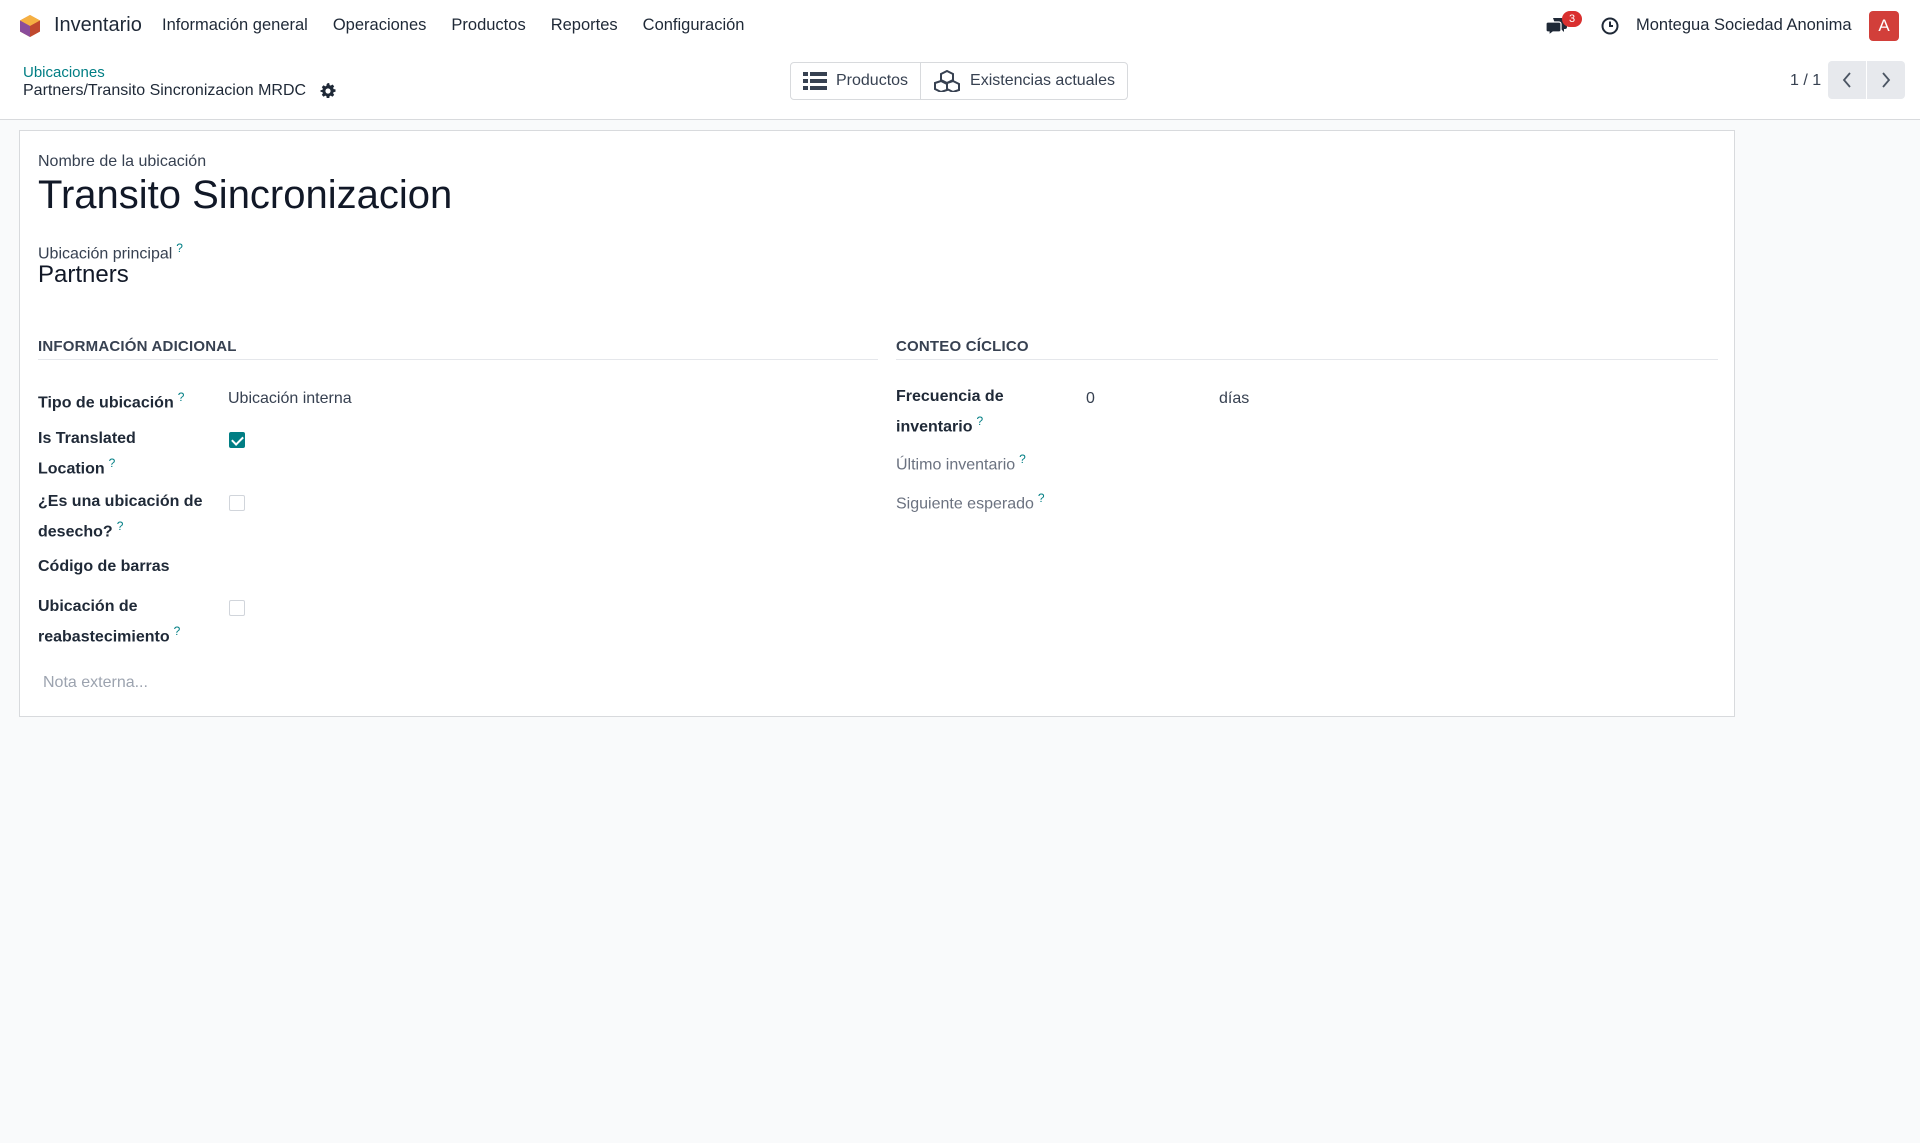  I want to click on parent-location-label: Ubicación principal?, so click(110, 252).